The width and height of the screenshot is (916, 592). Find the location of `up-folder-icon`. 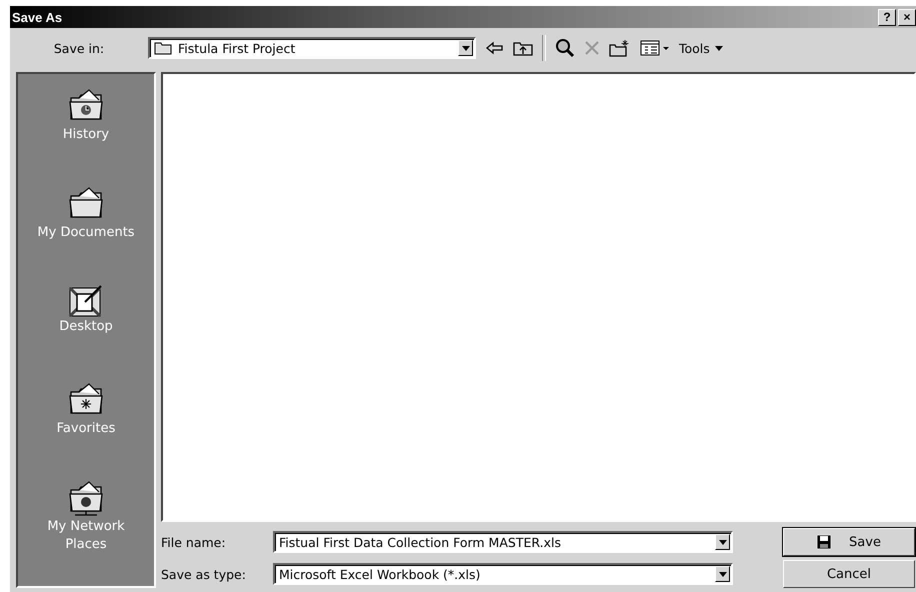

up-folder-icon is located at coordinates (523, 48).